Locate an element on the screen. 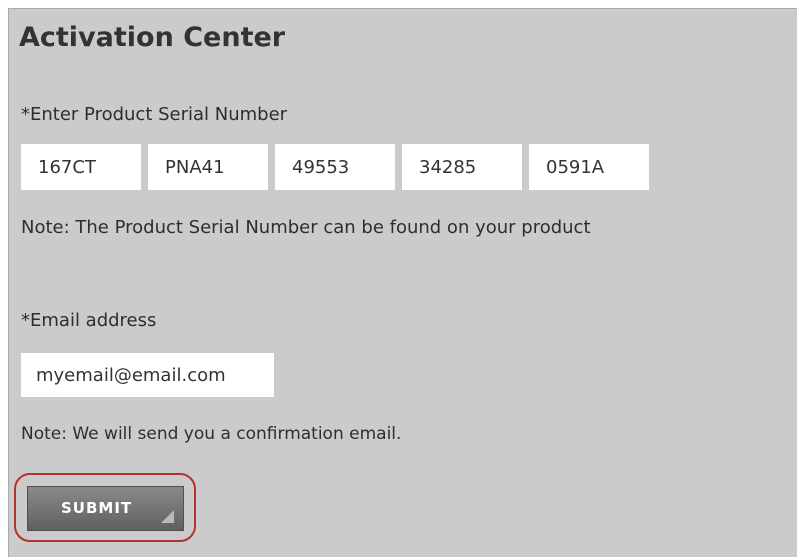  serial-part-1-input is located at coordinates (81, 167).